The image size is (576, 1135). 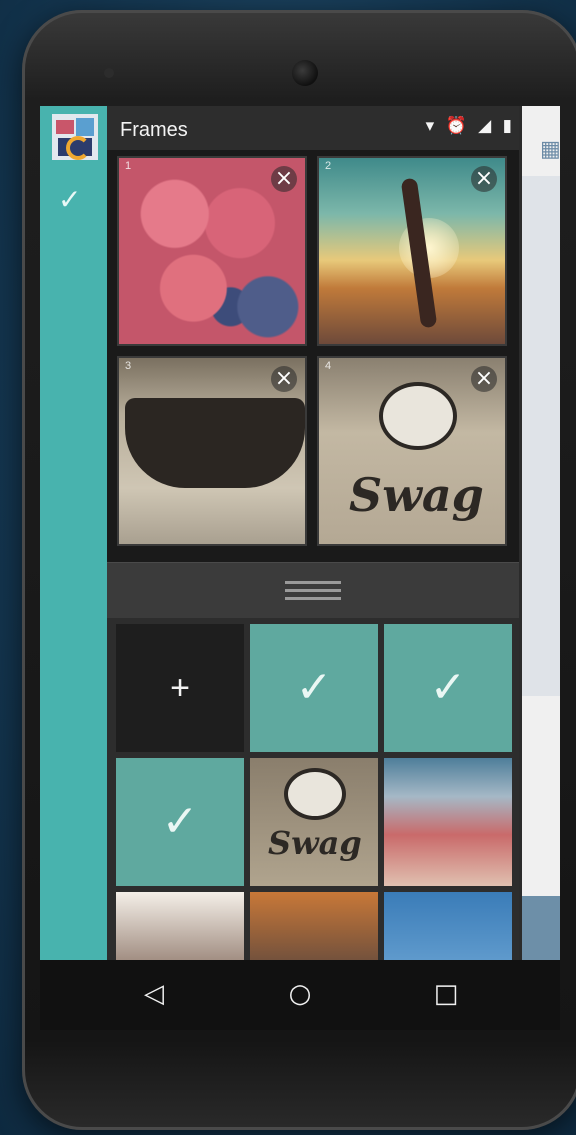 What do you see at coordinates (154, 130) in the screenshot?
I see `page-title: Frames` at bounding box center [154, 130].